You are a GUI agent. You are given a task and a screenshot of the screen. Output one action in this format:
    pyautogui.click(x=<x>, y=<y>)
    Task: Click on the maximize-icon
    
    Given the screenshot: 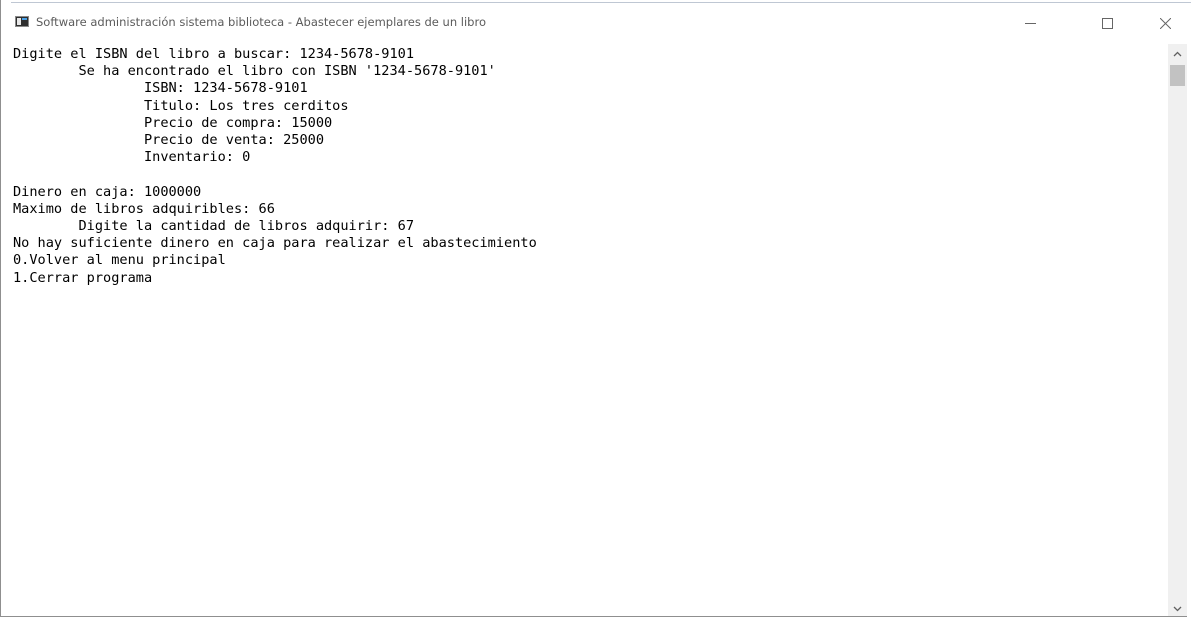 What is the action you would take?
    pyautogui.click(x=1107, y=23)
    